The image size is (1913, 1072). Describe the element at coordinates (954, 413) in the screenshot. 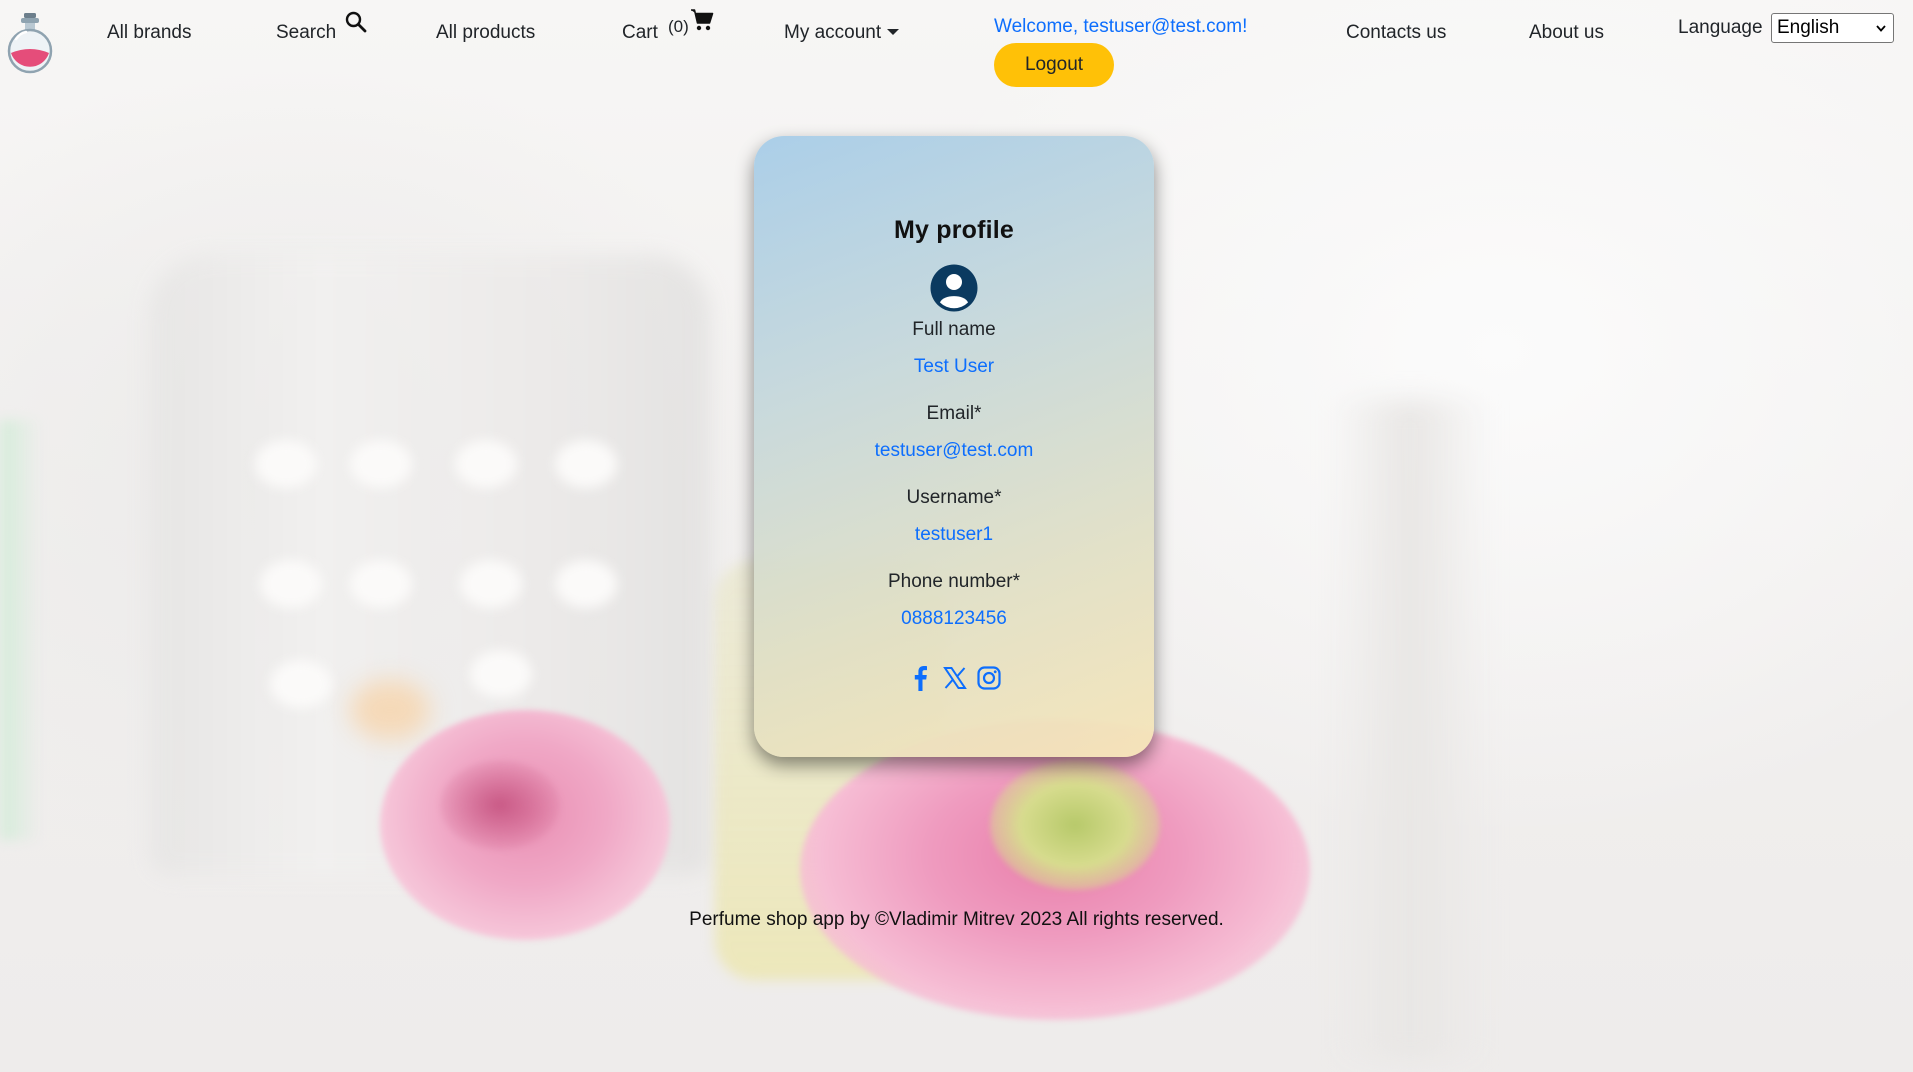

I see `email-label: Email*` at that location.